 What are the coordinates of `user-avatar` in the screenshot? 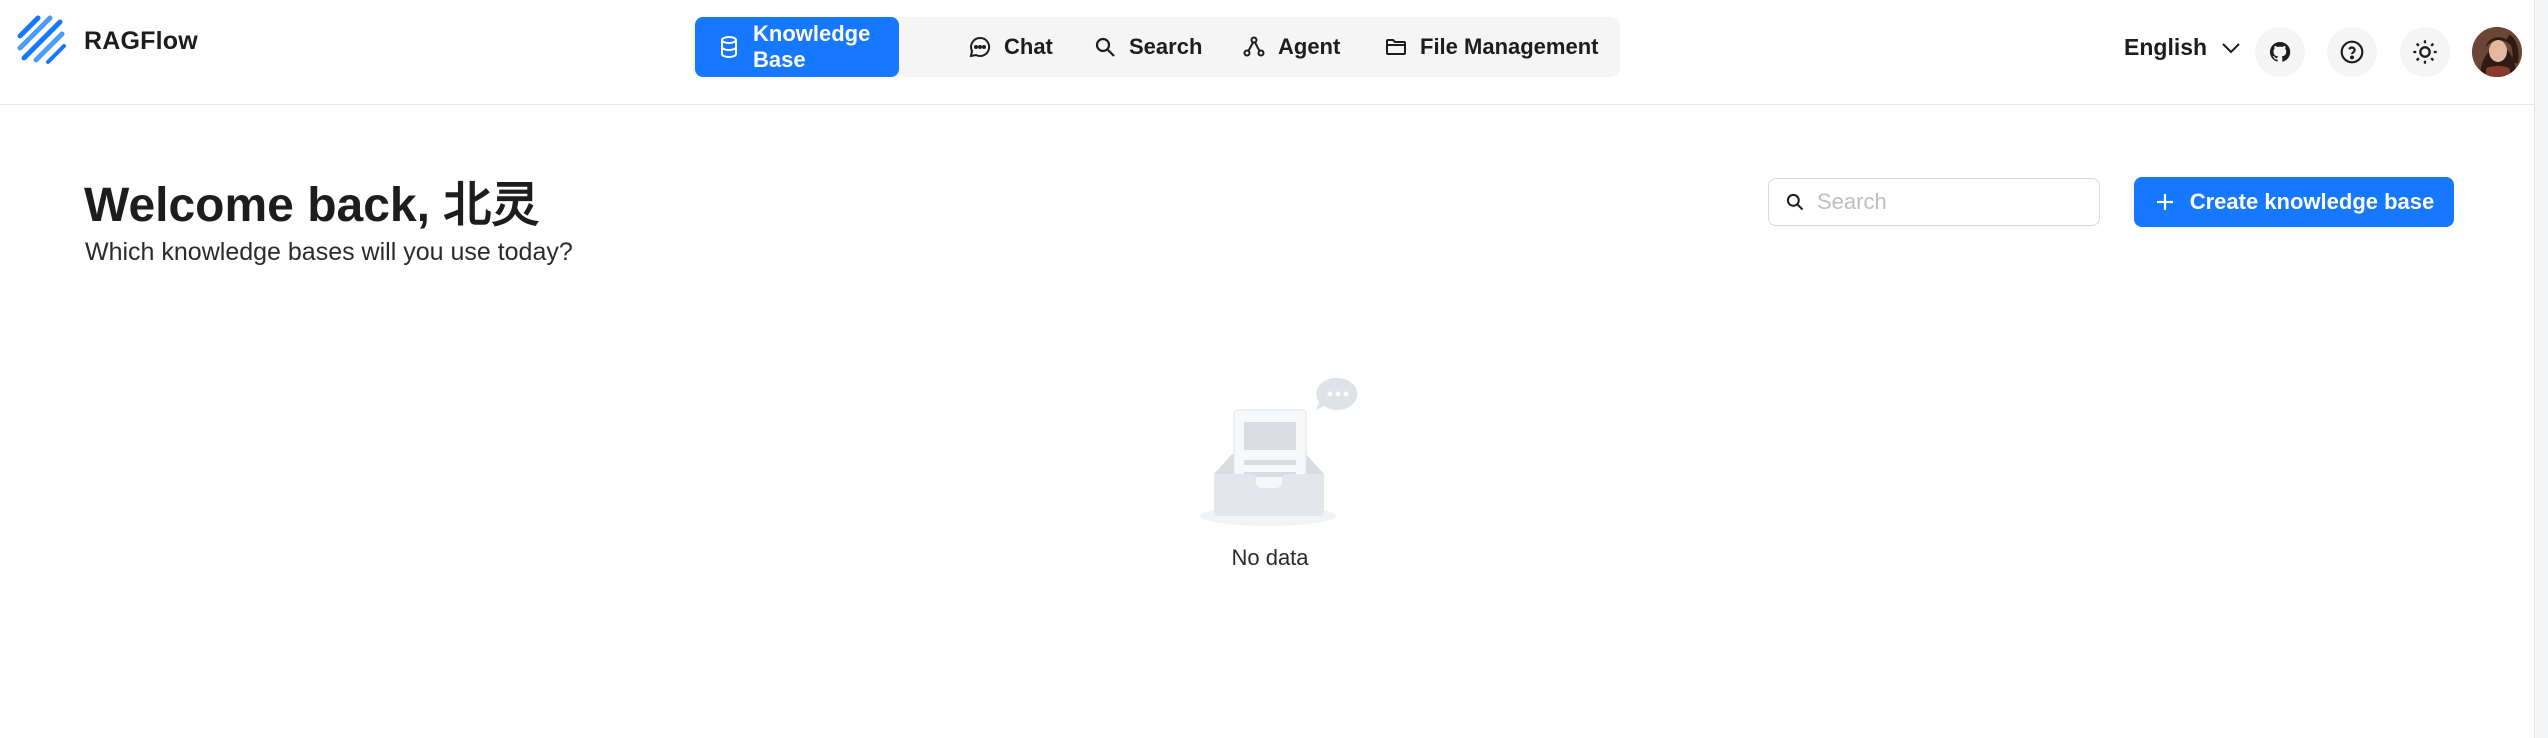 It's located at (2497, 52).